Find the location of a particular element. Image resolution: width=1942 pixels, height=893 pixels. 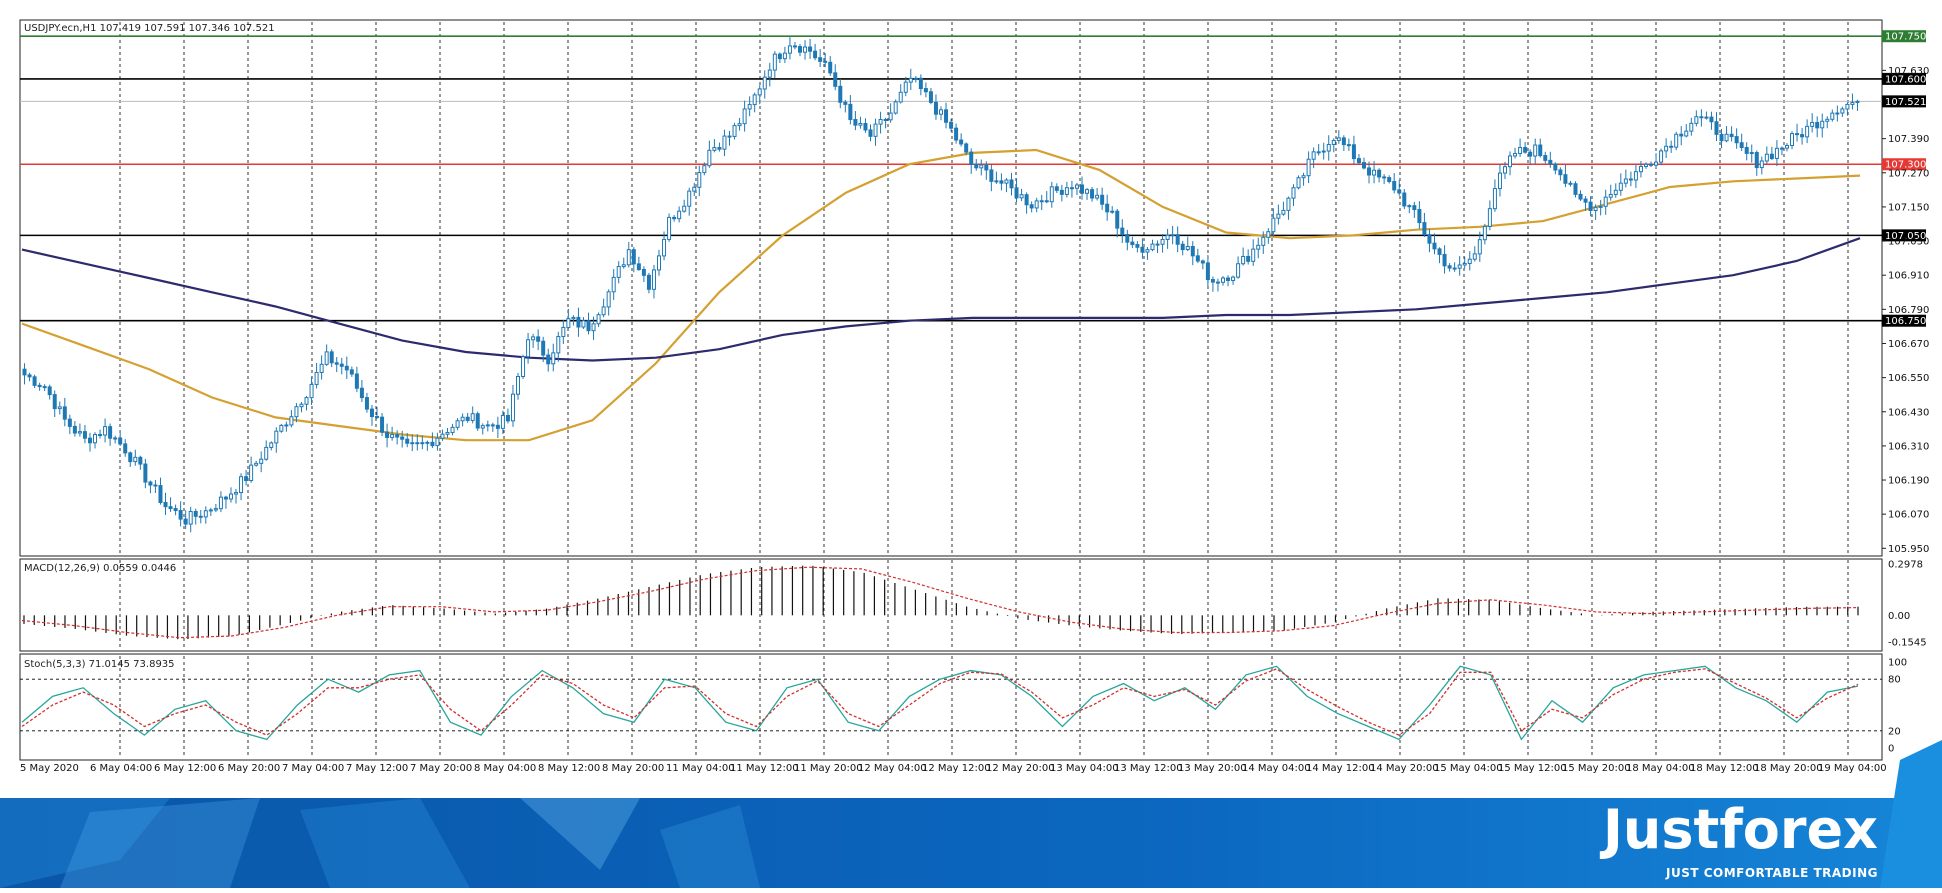

price-tick-label: 107.270 is located at coordinates (1908, 173).